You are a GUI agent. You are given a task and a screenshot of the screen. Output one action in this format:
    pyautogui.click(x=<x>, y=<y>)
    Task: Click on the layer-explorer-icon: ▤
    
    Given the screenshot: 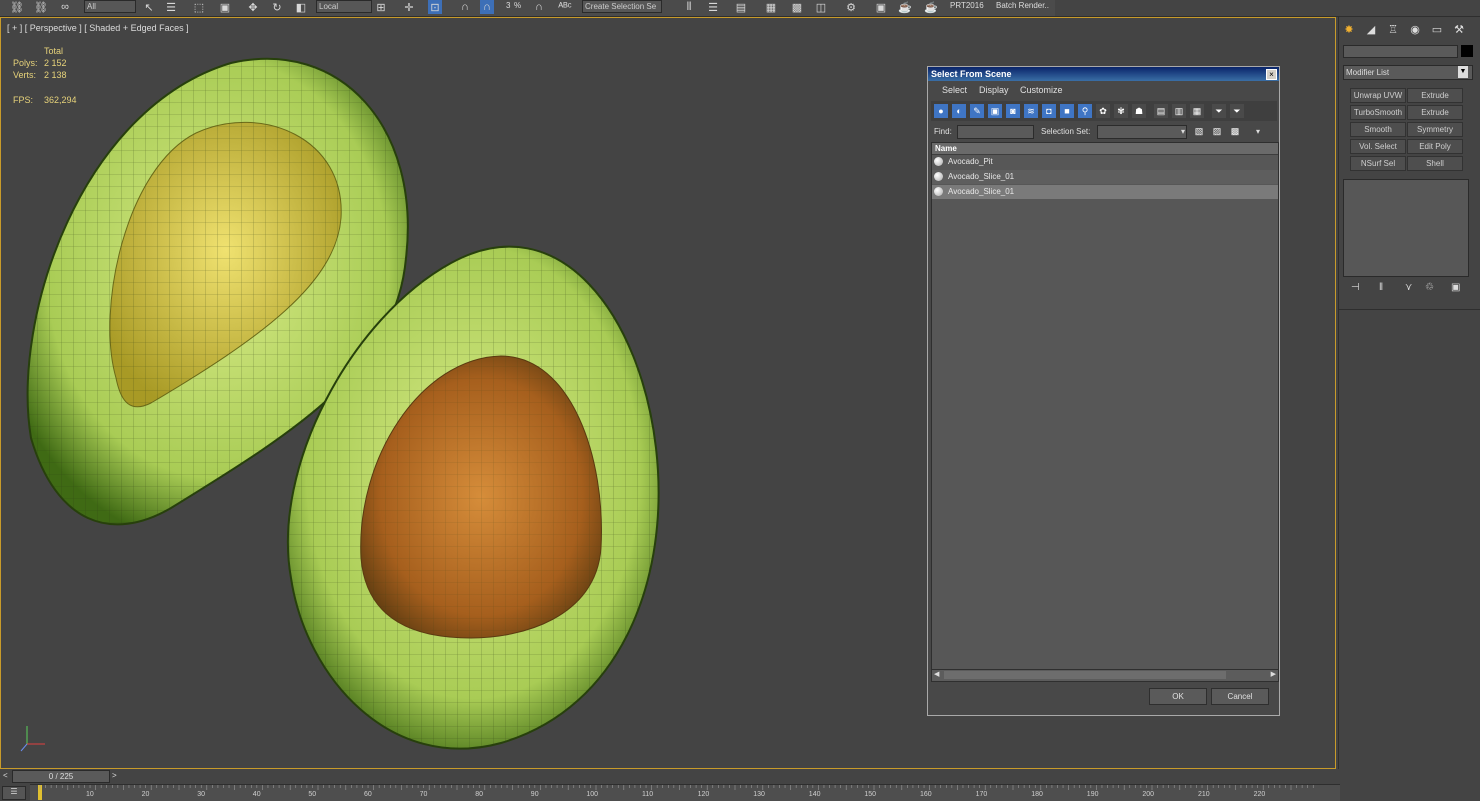 What is the action you would take?
    pyautogui.click(x=741, y=7)
    